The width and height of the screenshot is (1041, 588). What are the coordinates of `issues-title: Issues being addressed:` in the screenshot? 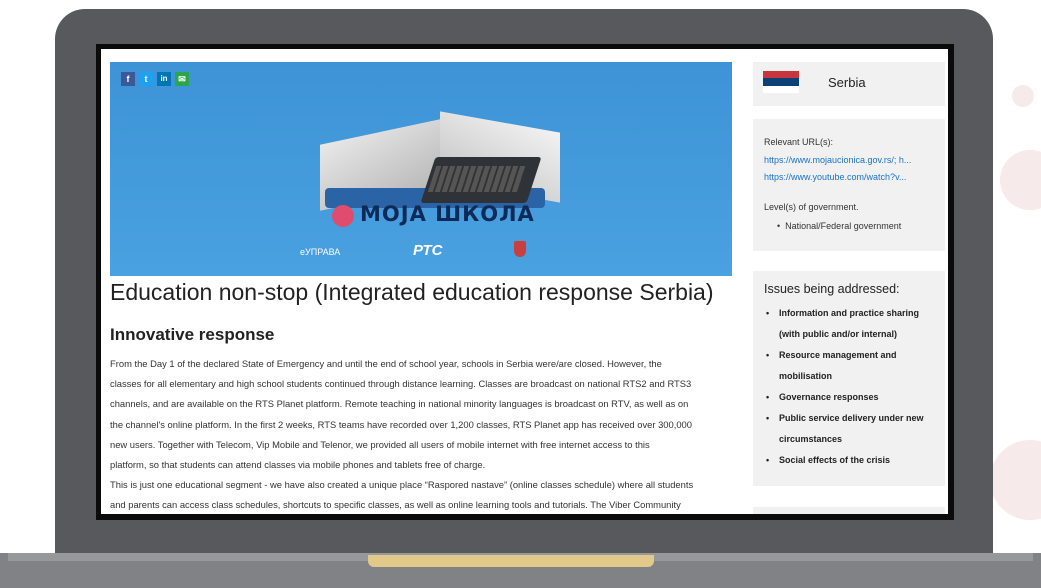 It's located at (832, 289).